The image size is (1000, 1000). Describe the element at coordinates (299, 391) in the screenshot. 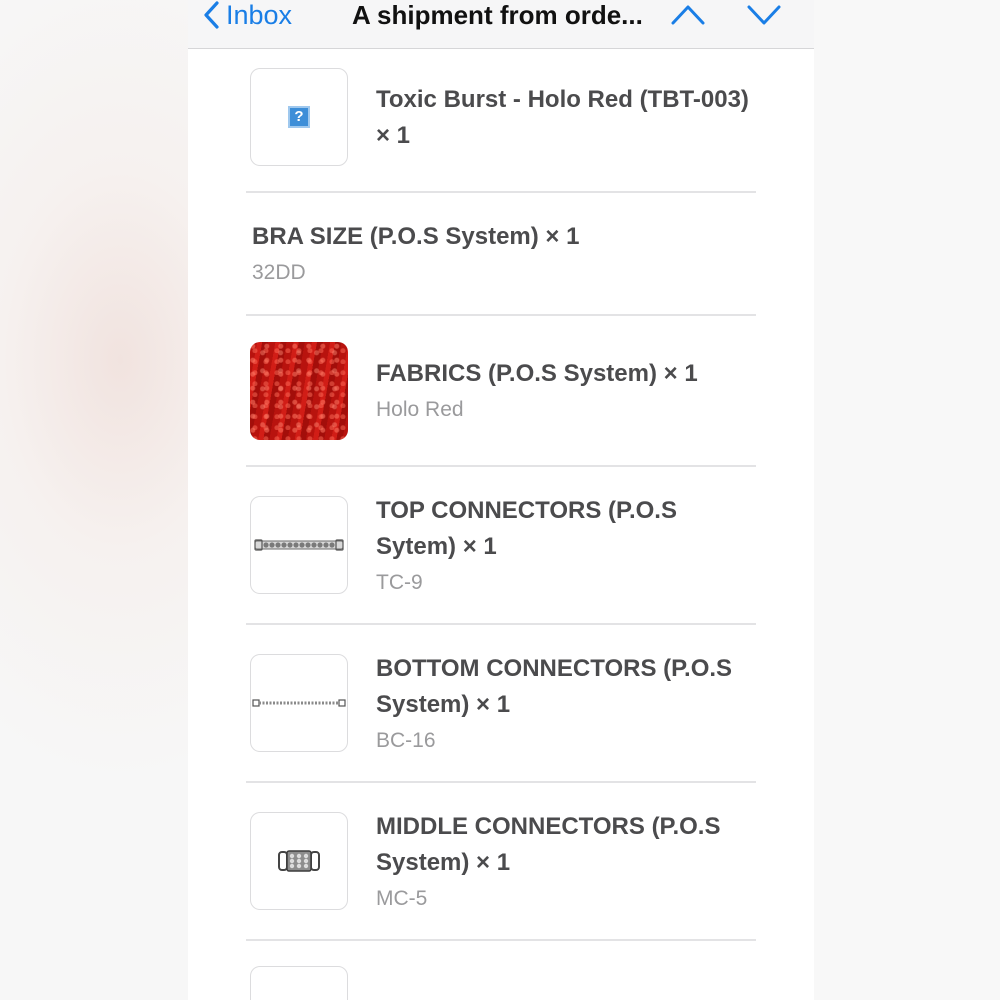

I see `red-holo-fabric-image` at that location.